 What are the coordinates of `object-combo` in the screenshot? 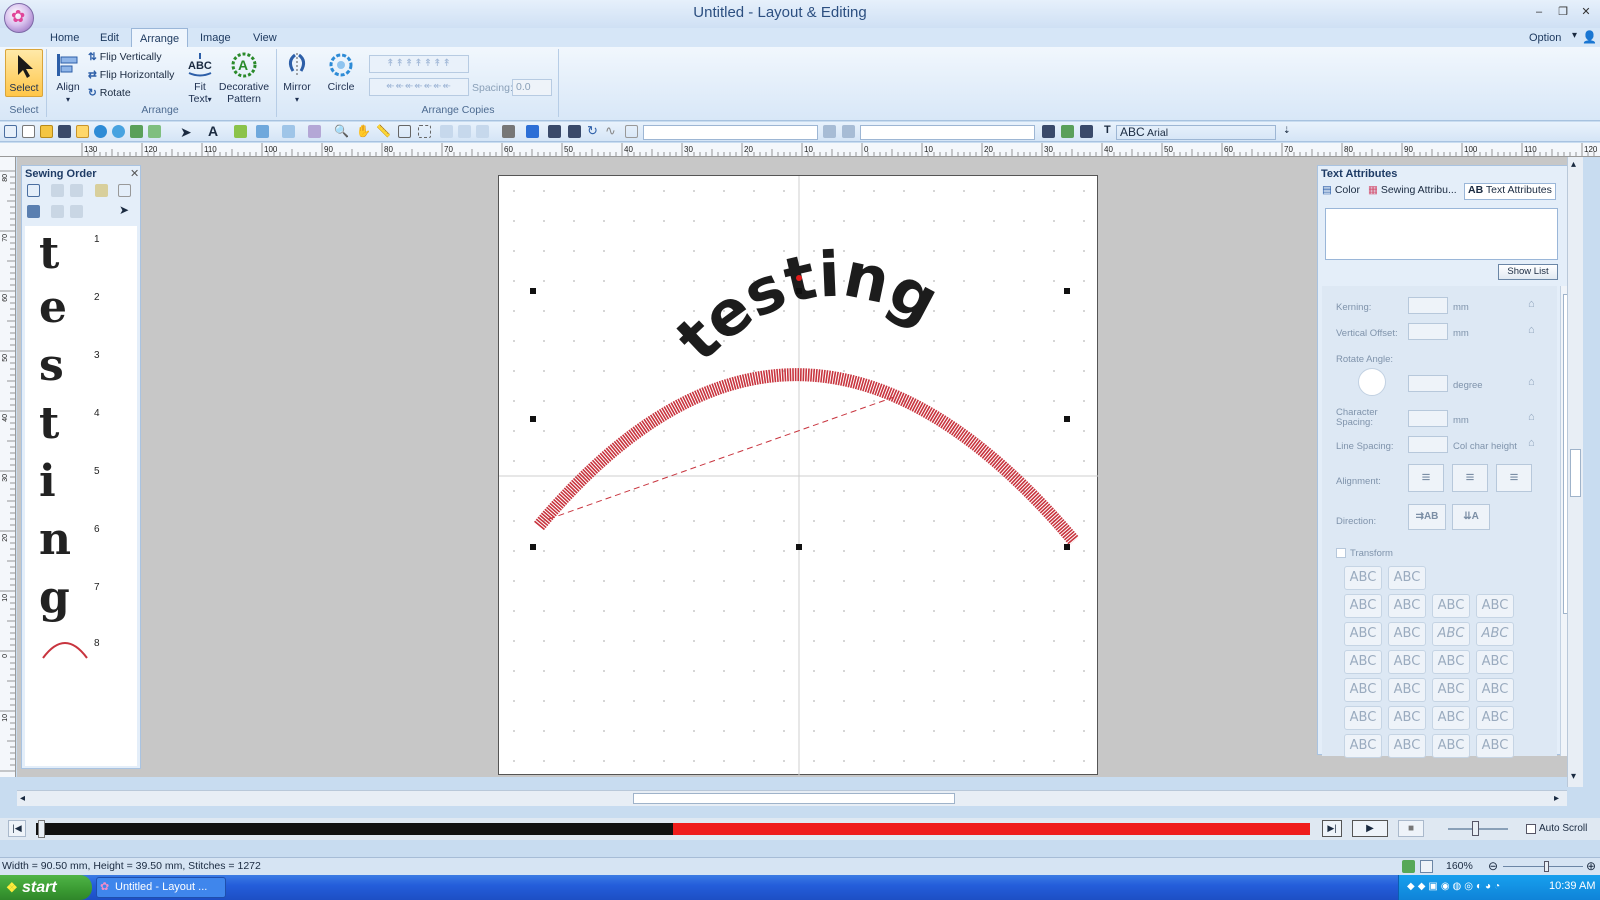 It's located at (730, 132).